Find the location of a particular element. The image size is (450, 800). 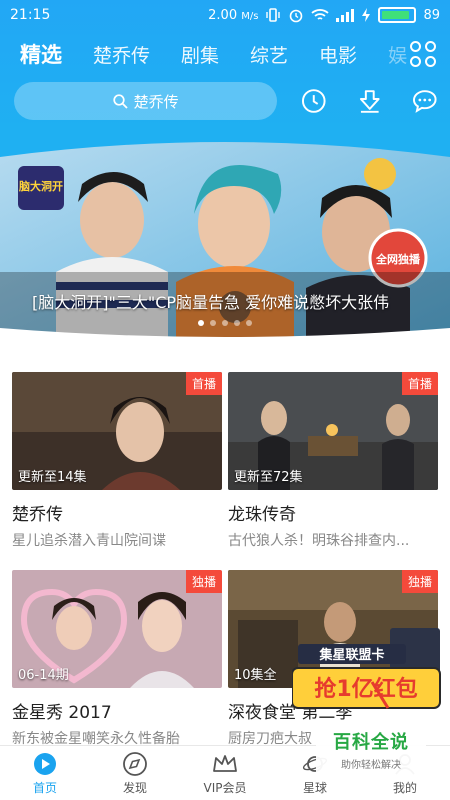

banner-caption: [脑大洞开]"三大"CP脑量告急 爱你难说憋坏大张伟 is located at coordinates (211, 302).